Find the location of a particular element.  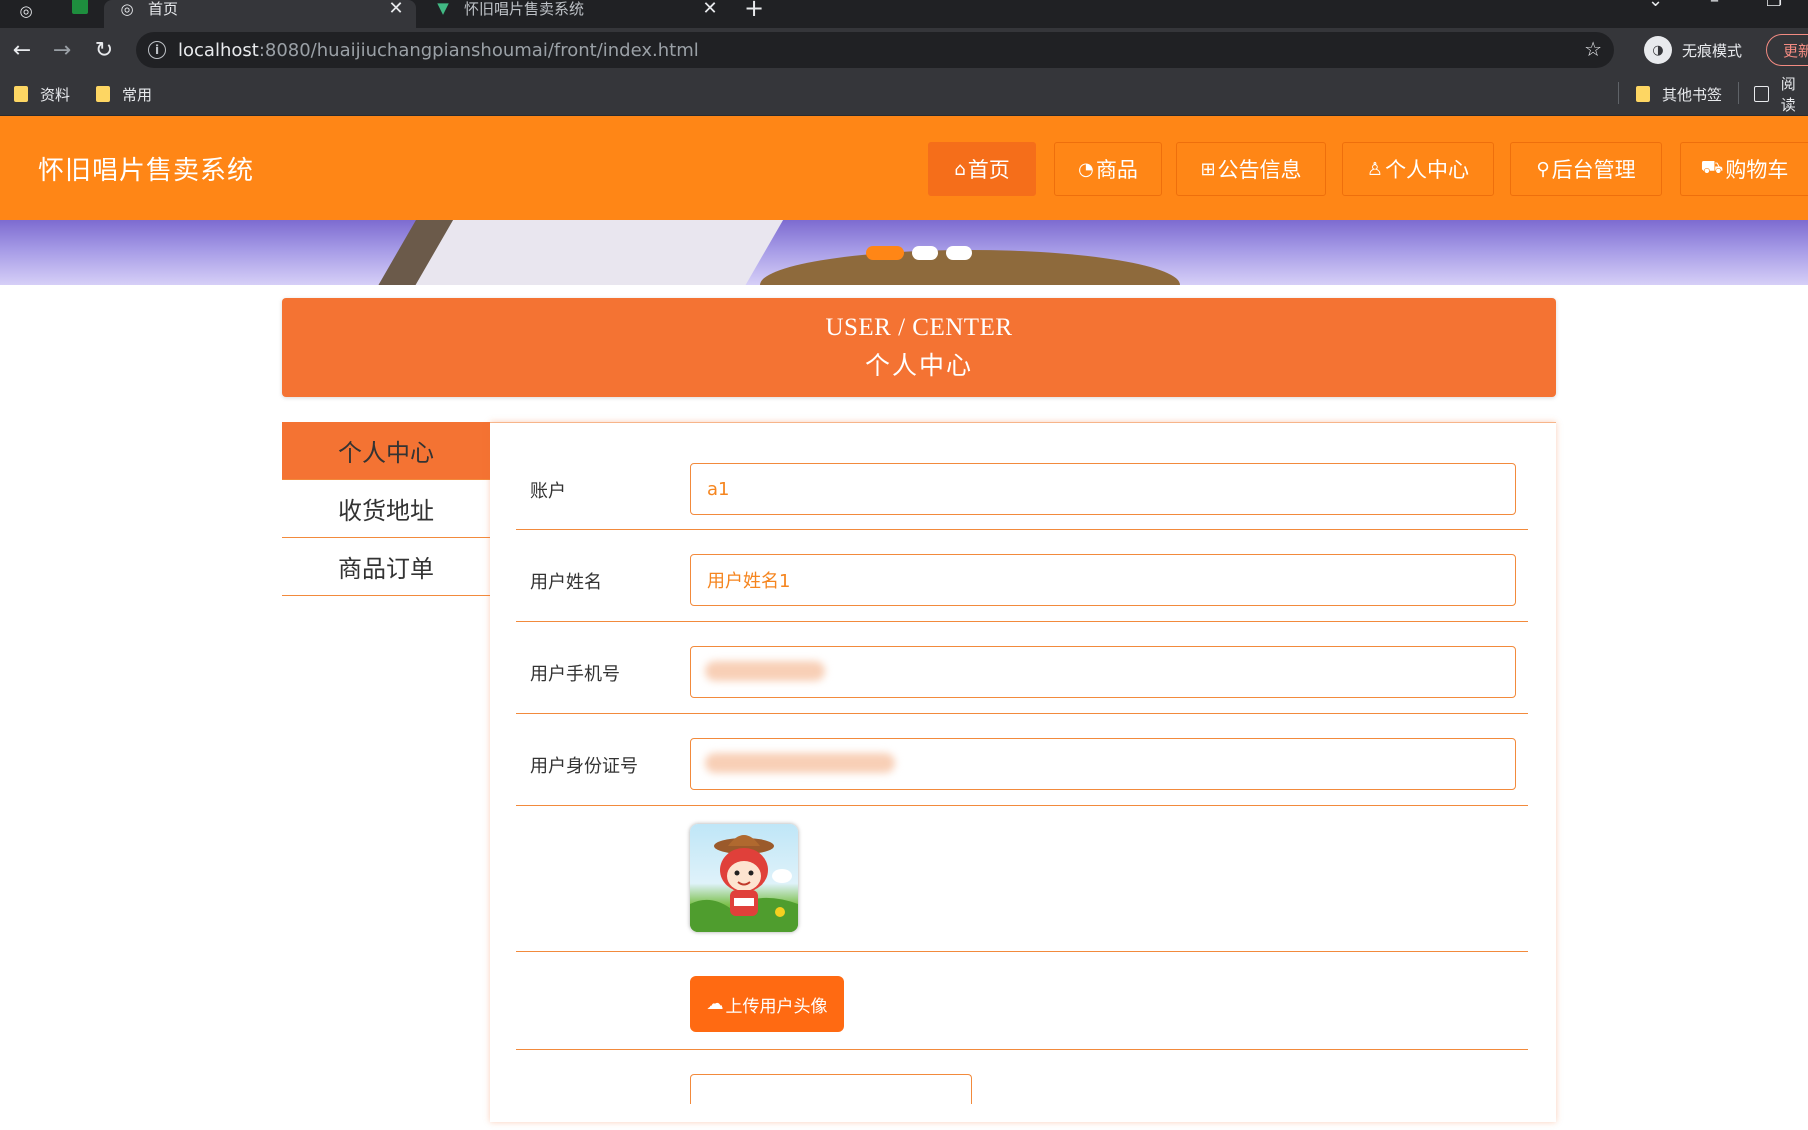

nav-label: 个人中心 is located at coordinates (1427, 170).